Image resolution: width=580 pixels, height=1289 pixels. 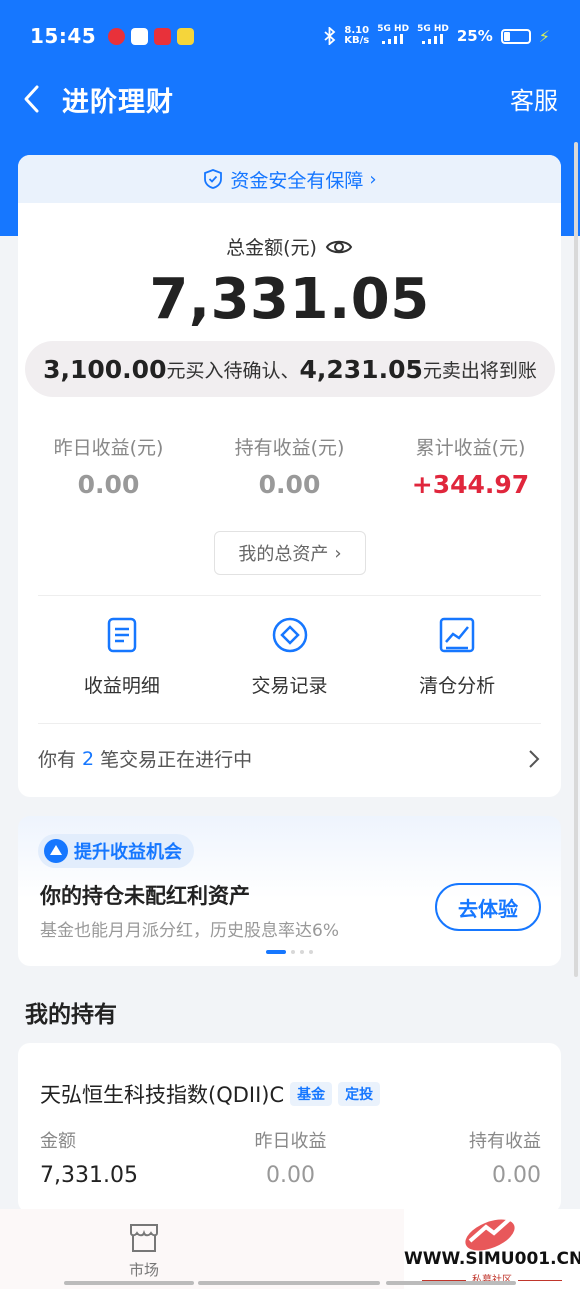 I want to click on promo-tag-label: 提升收益机会, so click(x=128, y=852).